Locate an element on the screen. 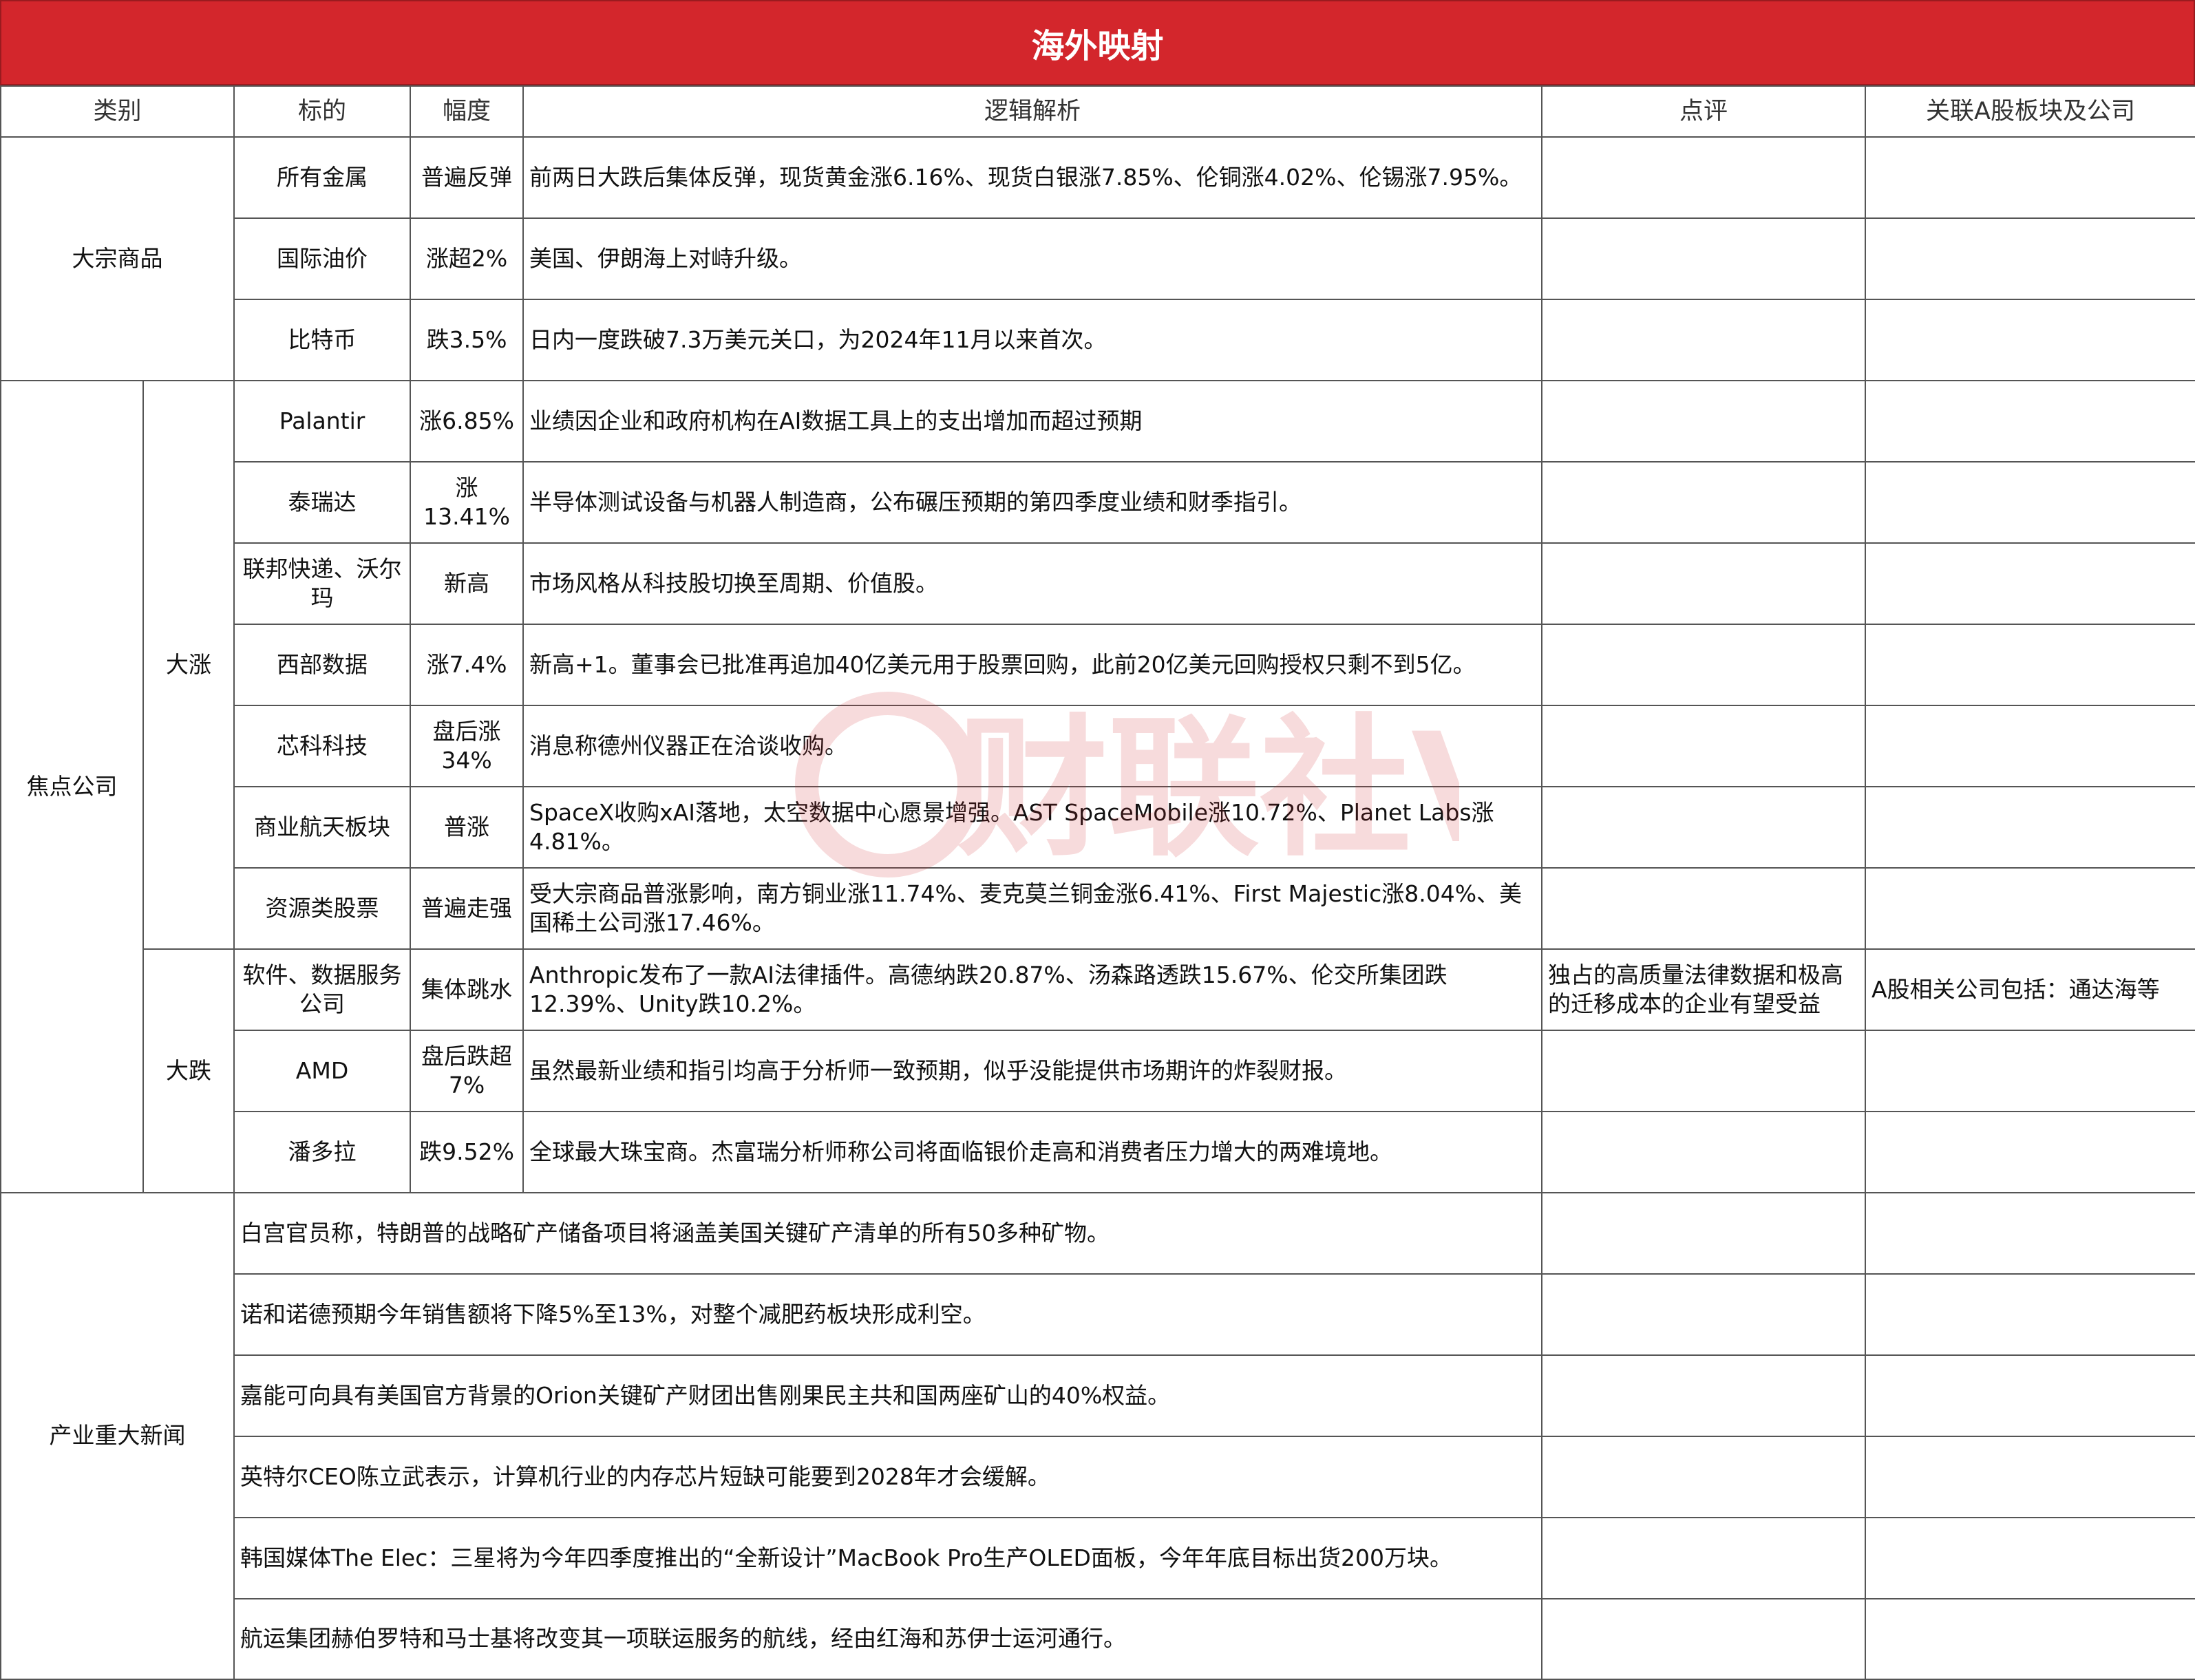 This screenshot has height=1680, width=2195. target-cell: 比特币 is located at coordinates (322, 340).